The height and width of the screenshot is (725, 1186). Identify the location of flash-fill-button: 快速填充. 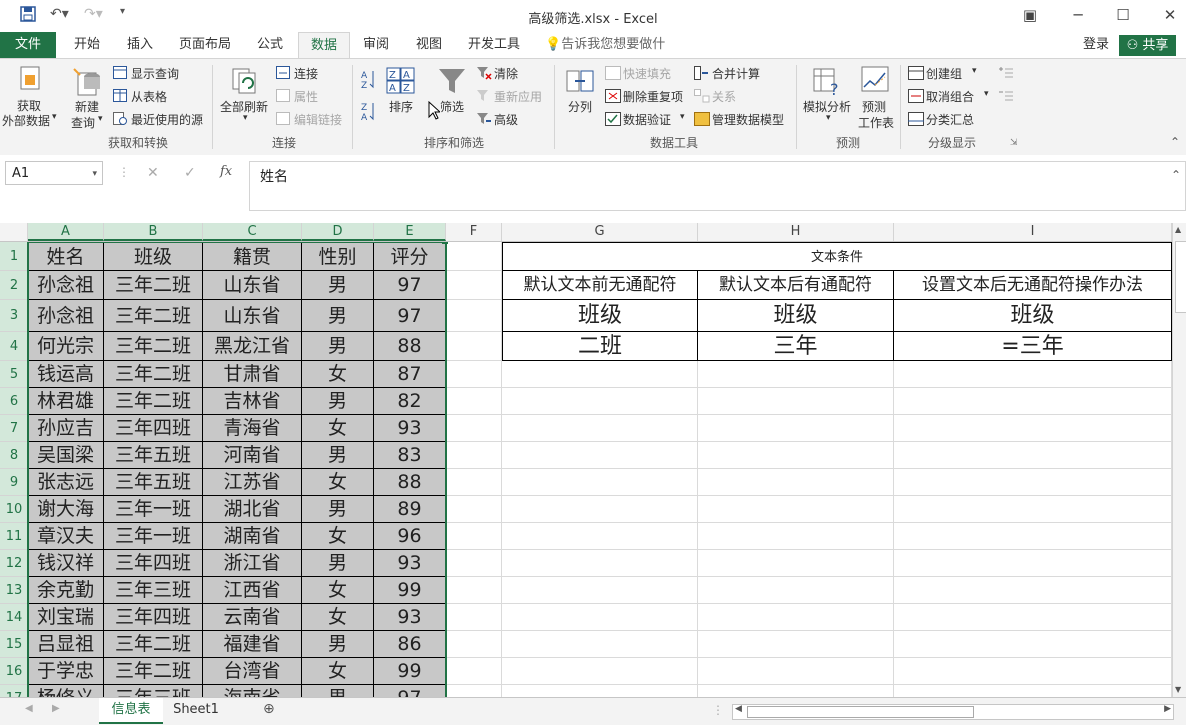
(647, 73).